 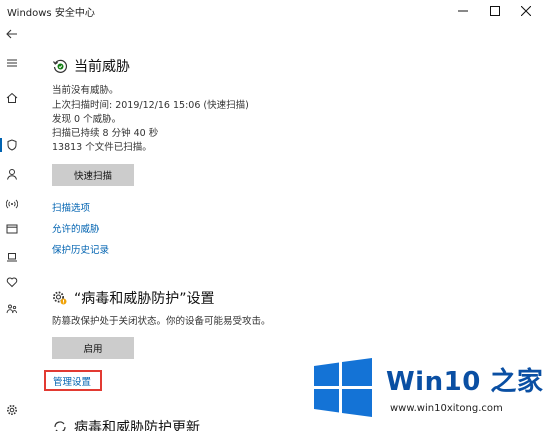 What do you see at coordinates (87, 119) in the screenshot?
I see `threats-found-line: 发现 0 个威胁。` at bounding box center [87, 119].